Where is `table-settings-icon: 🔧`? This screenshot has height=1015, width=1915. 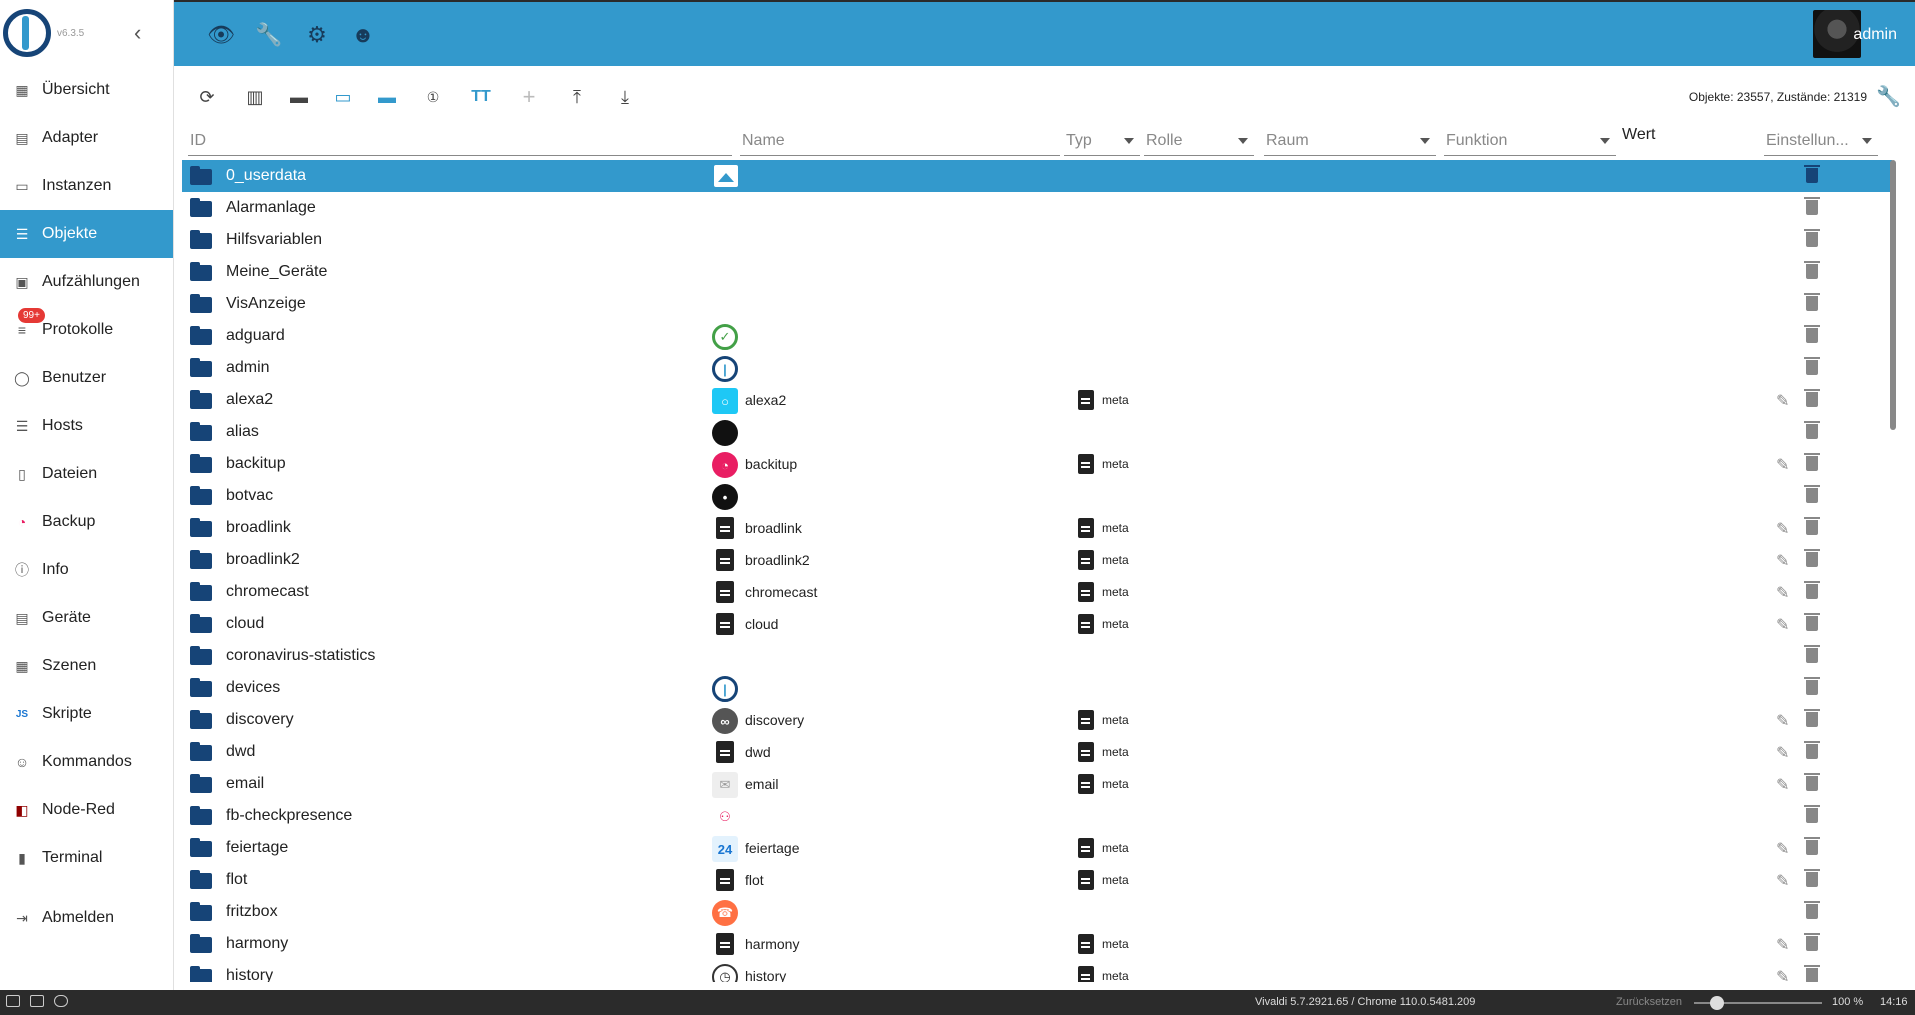 table-settings-icon: 🔧 is located at coordinates (1888, 96).